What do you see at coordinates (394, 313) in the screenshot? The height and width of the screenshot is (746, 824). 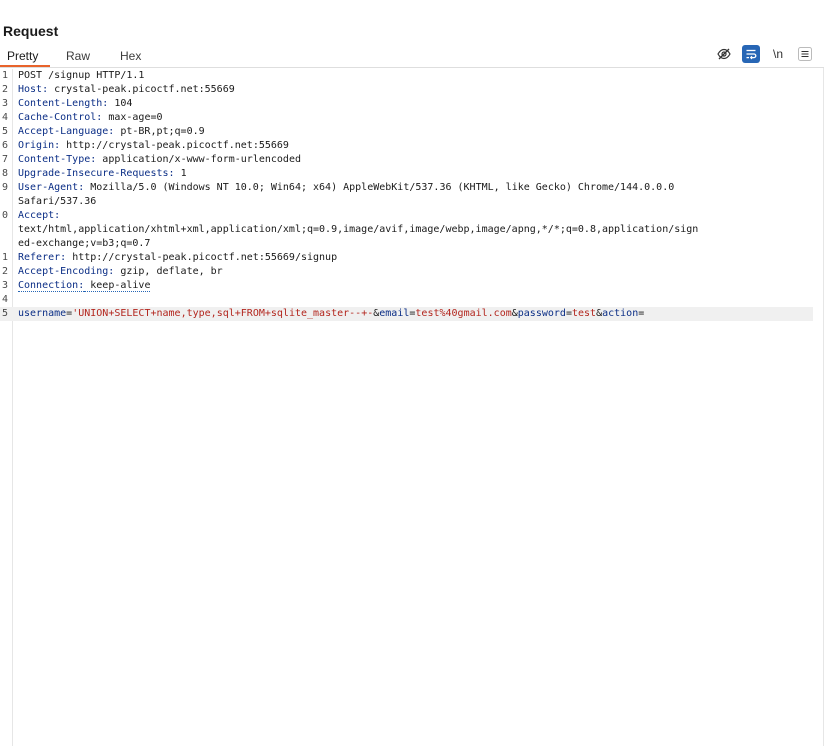 I see `param-key: email` at bounding box center [394, 313].